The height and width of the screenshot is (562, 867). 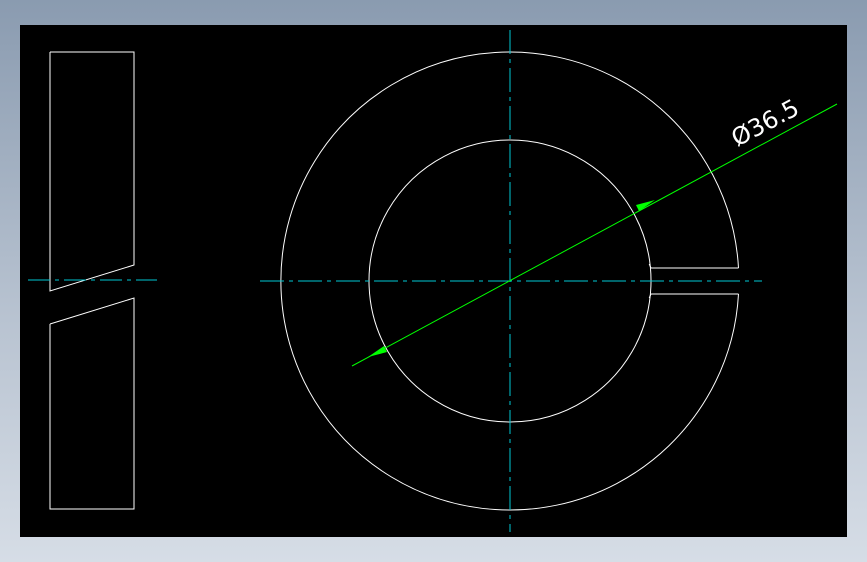 I want to click on diameter-label: Ø36.5, so click(x=765, y=123).